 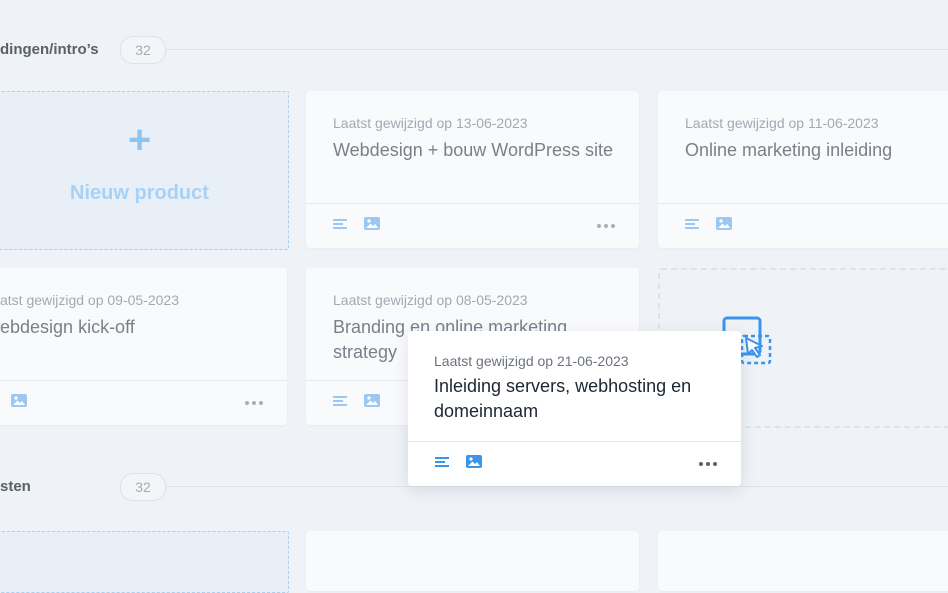 I want to click on card-date: Laatst gewijzigd op 11-06-2023, so click(x=782, y=123).